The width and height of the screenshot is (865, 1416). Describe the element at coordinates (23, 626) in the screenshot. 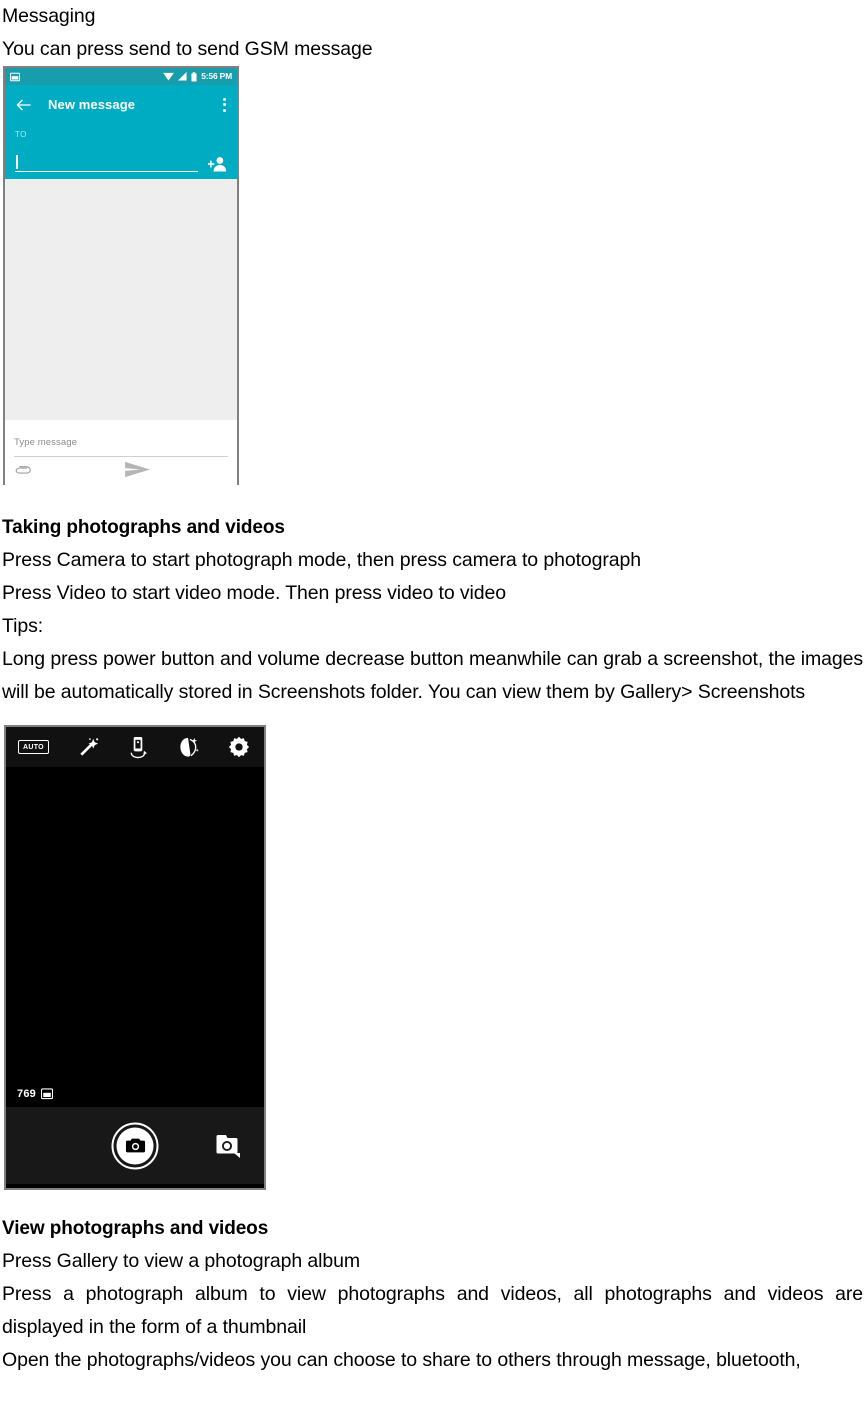

I see `tips-label: Tips:` at that location.